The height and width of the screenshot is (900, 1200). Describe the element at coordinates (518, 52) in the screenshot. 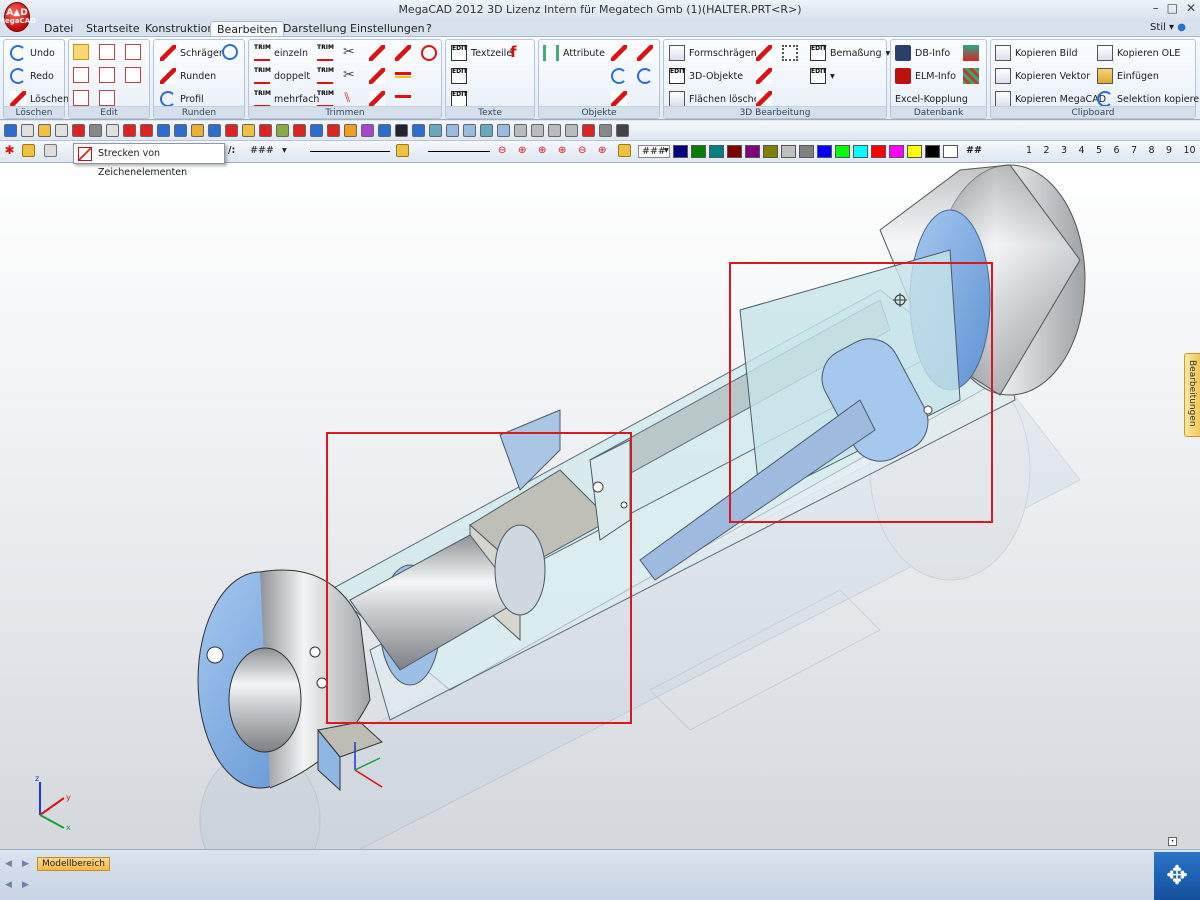

I see `font-icon: f` at that location.